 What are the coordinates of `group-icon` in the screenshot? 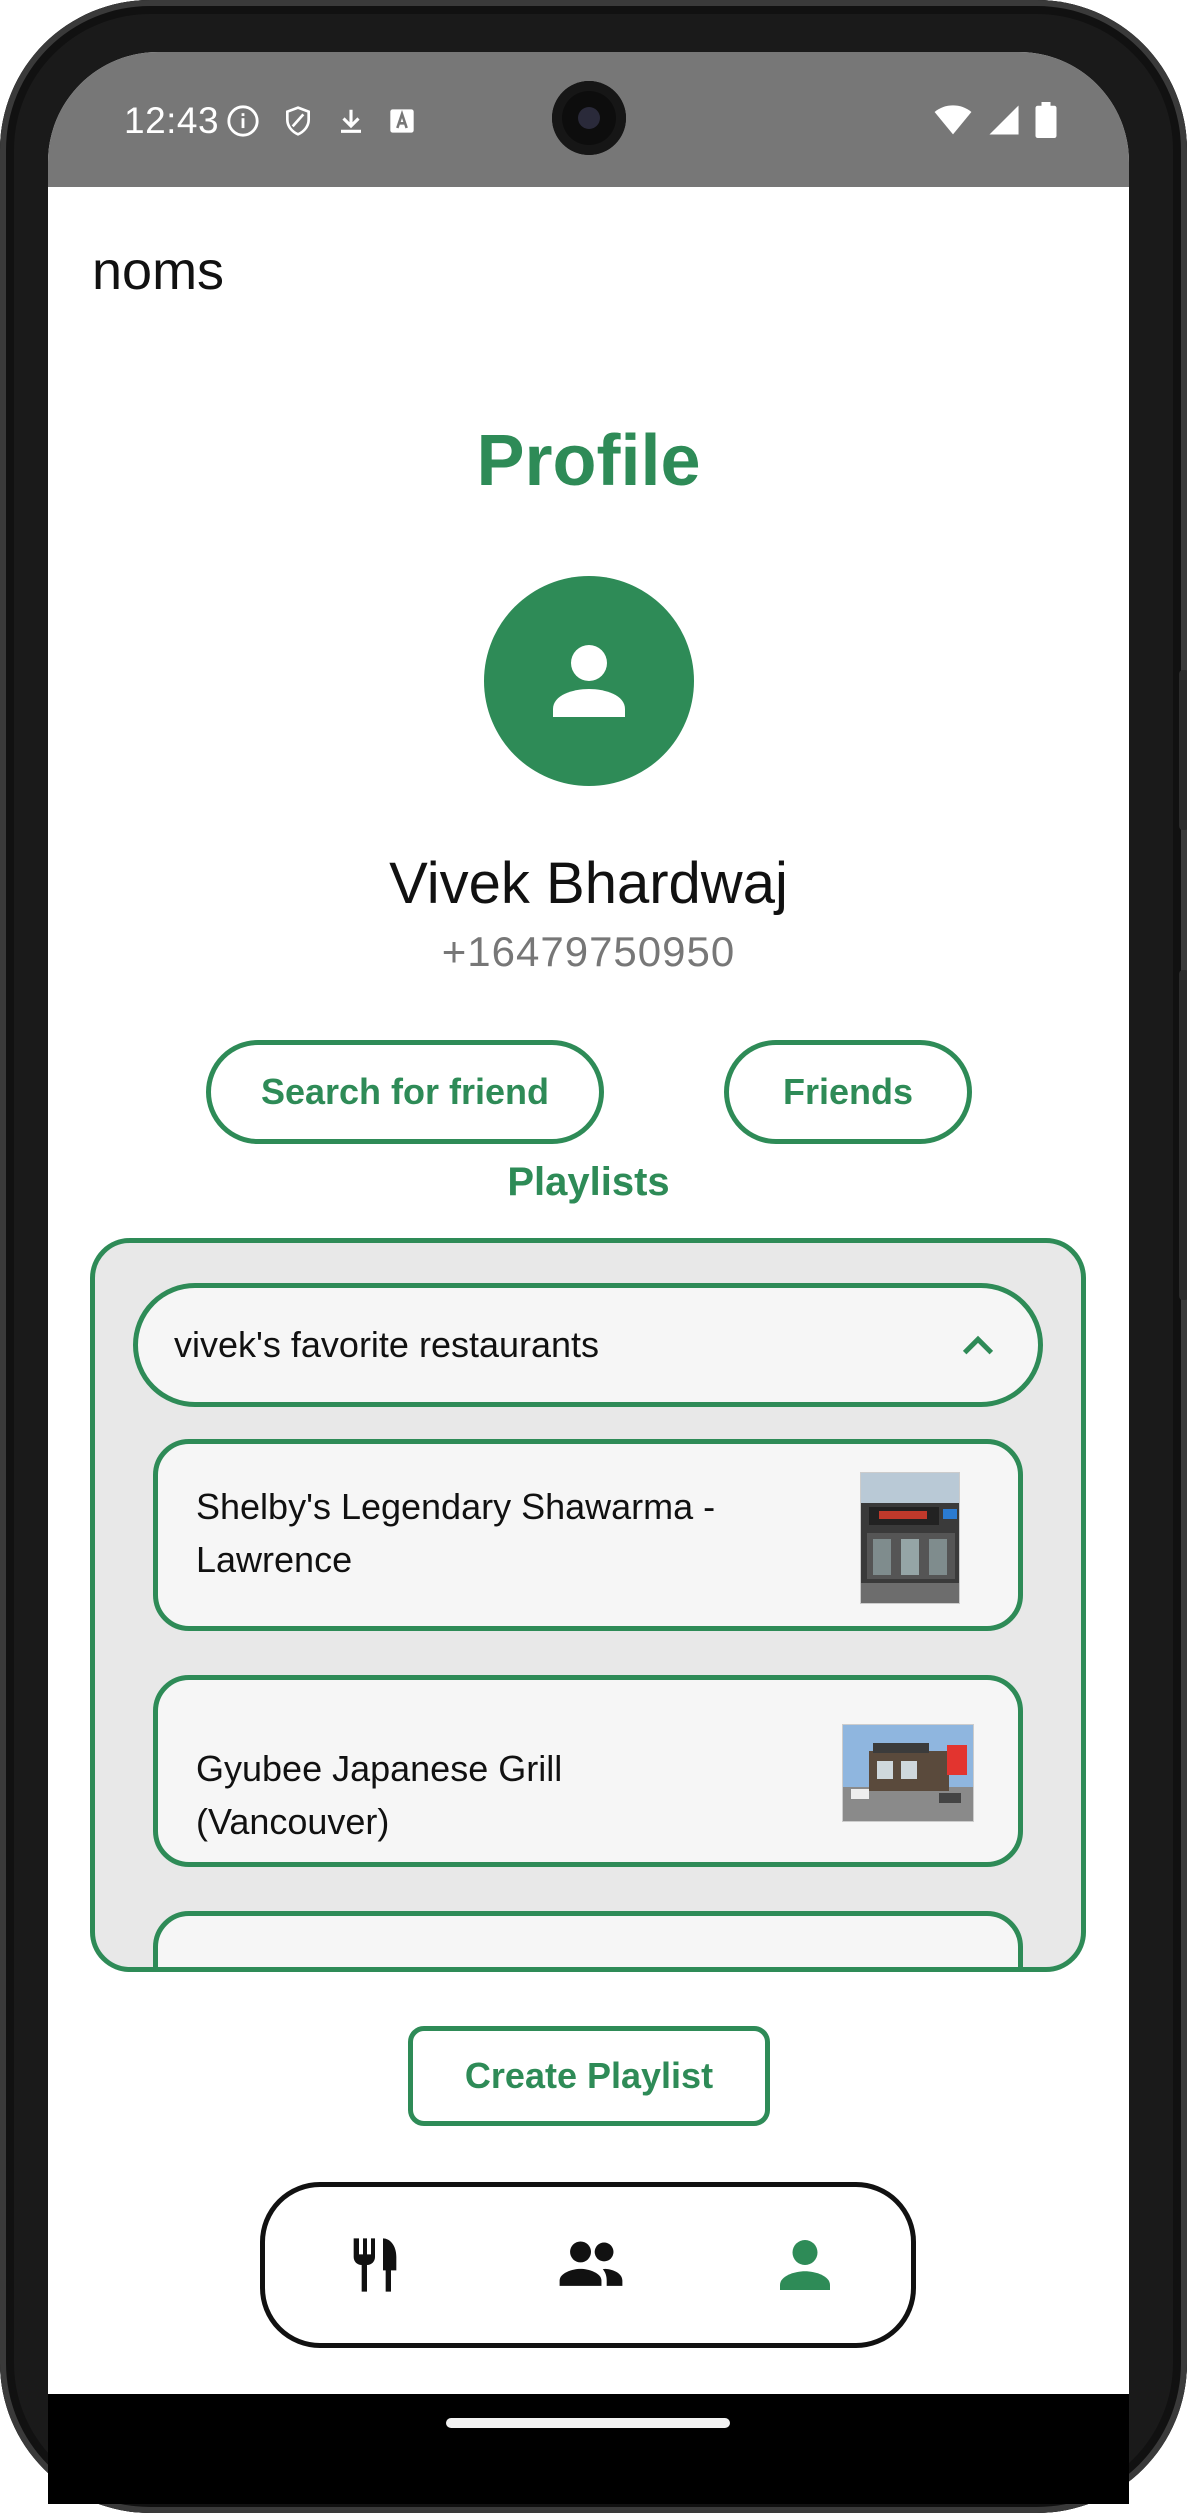 It's located at (591, 2263).